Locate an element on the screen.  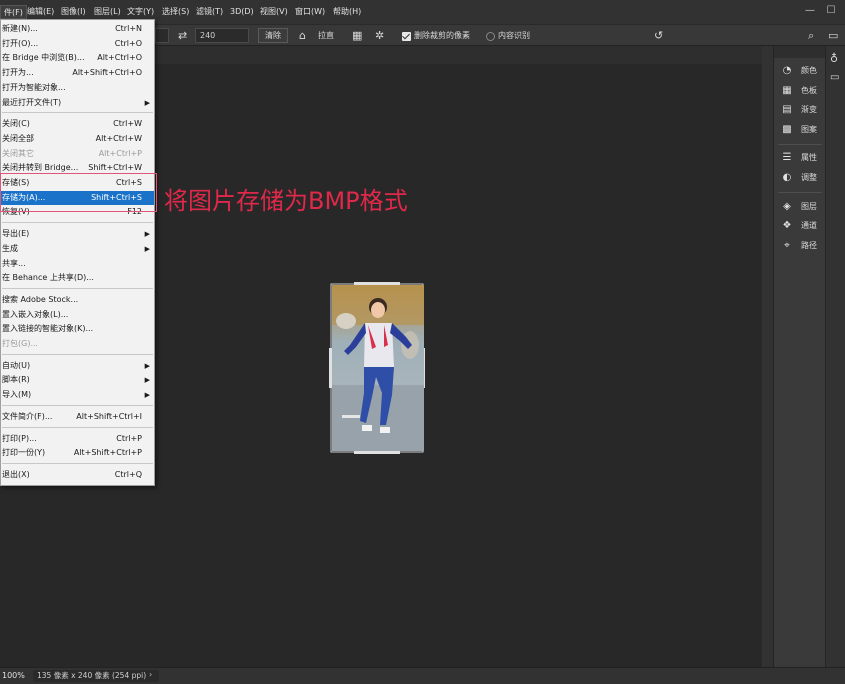
file-menu-item: 文件简介(F)... Alt+Shift+Ctrl+I is located at coordinates (77, 417).